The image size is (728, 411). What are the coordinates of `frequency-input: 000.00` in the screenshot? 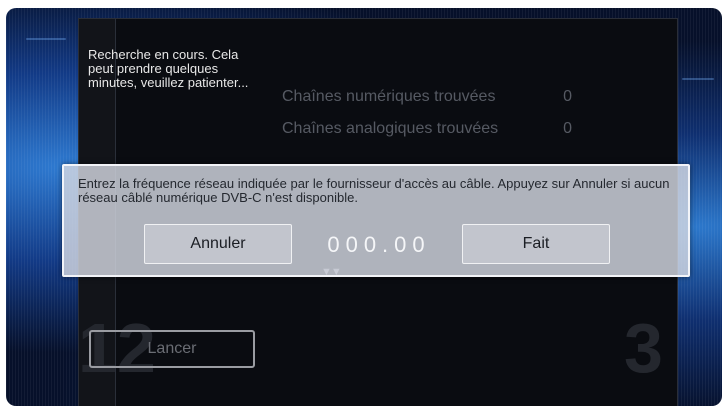 It's located at (379, 245).